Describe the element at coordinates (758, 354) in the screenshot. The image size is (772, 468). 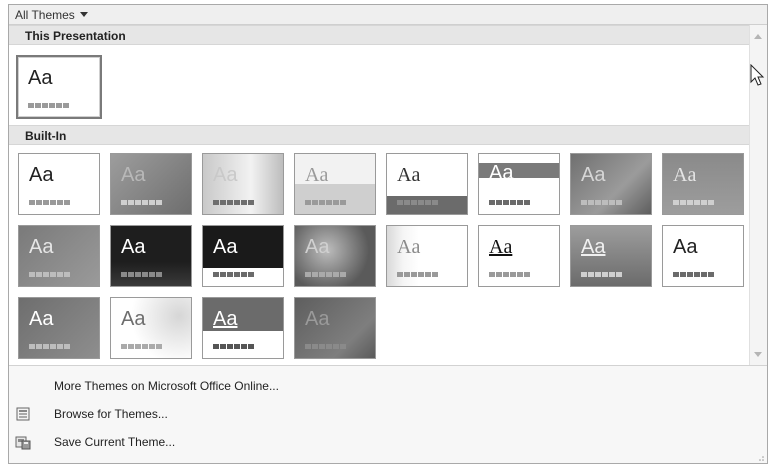
I see `arrow-down-icon` at that location.